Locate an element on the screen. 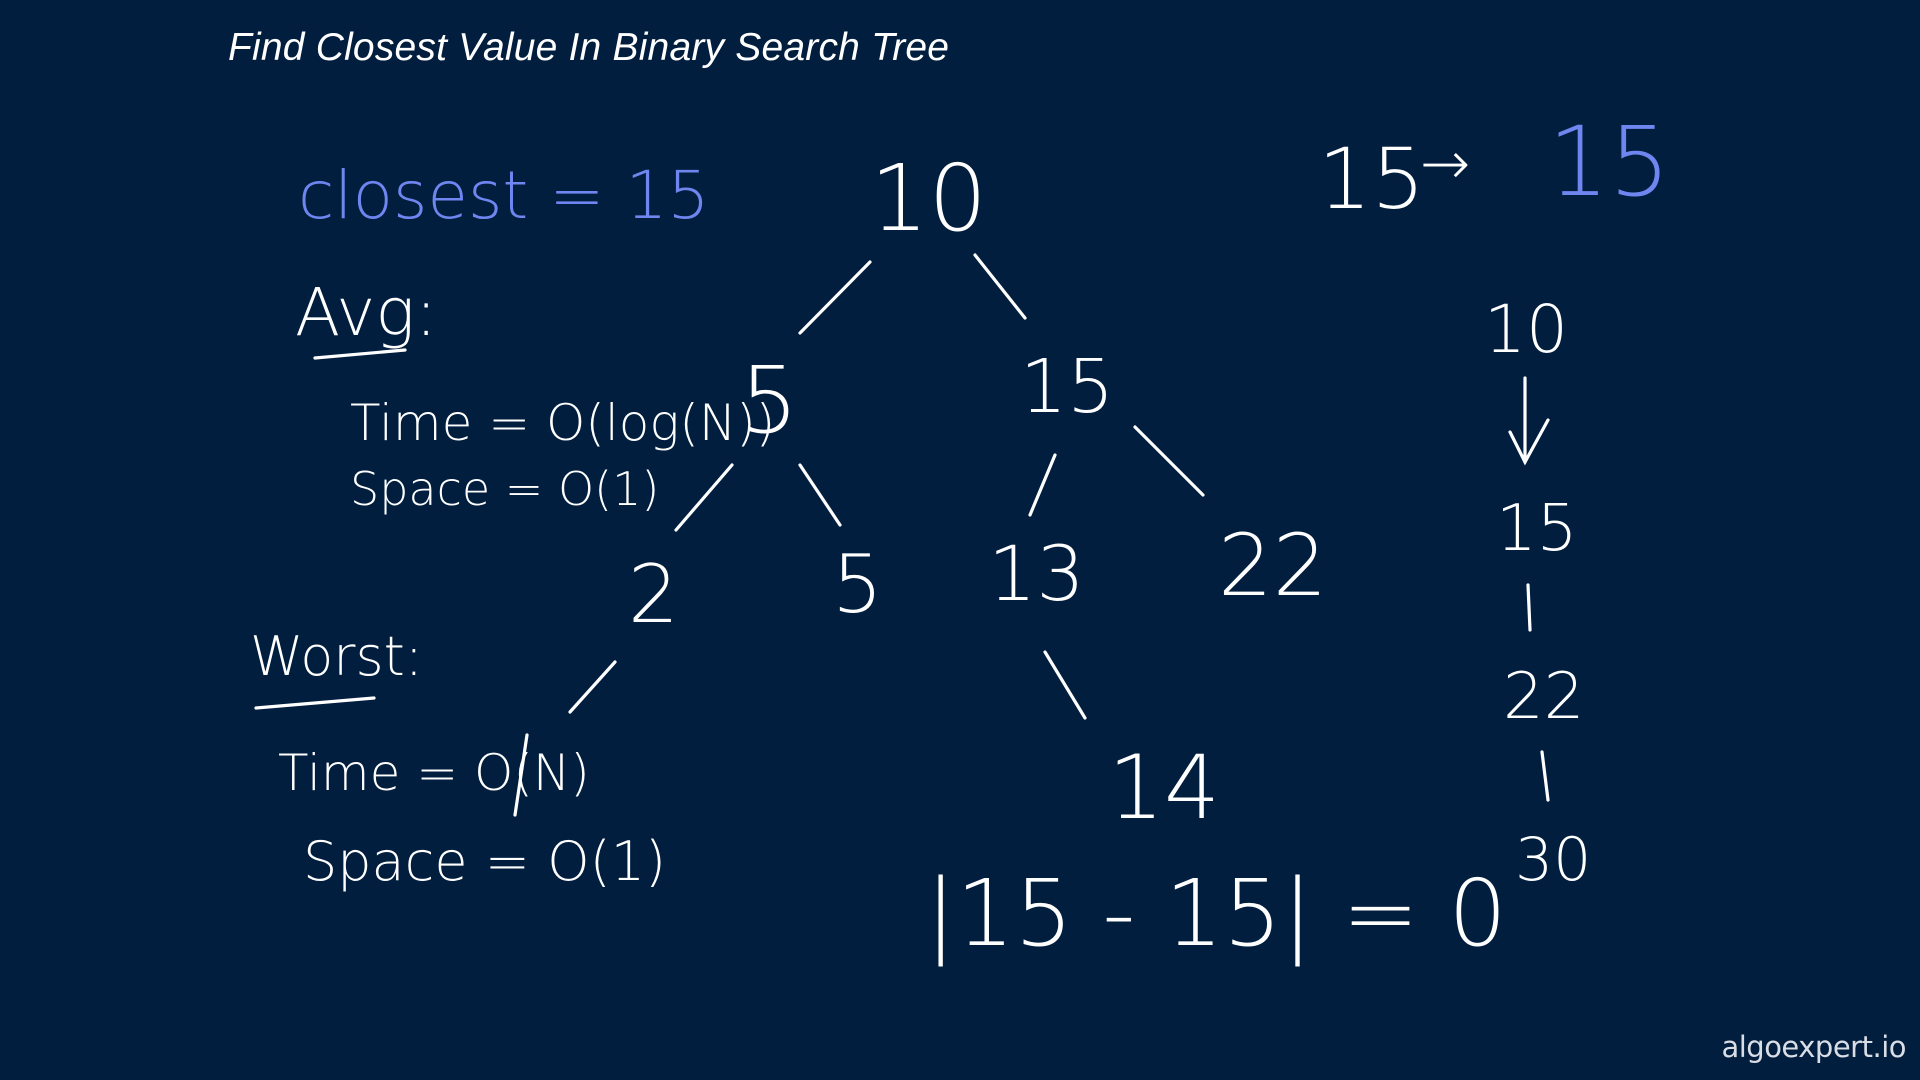 The height and width of the screenshot is (1080, 1920). target-value: 15 is located at coordinates (1371, 179).